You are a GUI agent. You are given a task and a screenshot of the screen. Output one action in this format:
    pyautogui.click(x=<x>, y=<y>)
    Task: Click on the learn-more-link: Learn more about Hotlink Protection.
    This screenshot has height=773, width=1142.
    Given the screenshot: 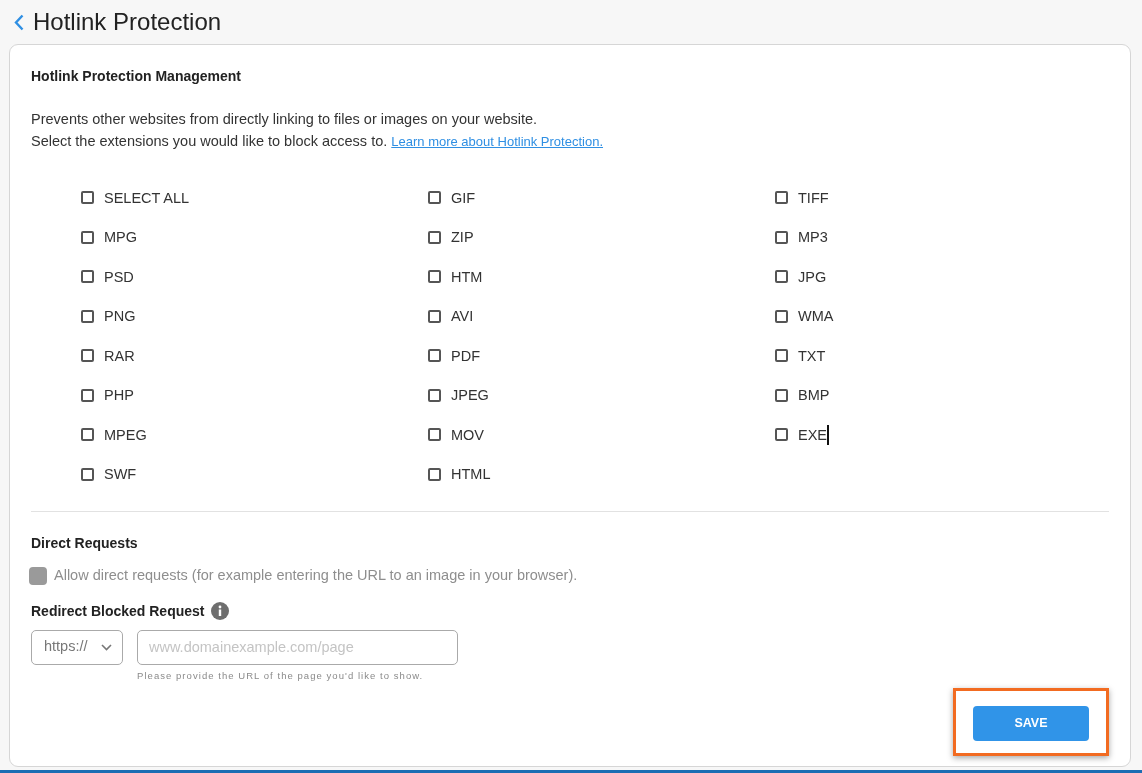 What is the action you would take?
    pyautogui.click(x=497, y=141)
    